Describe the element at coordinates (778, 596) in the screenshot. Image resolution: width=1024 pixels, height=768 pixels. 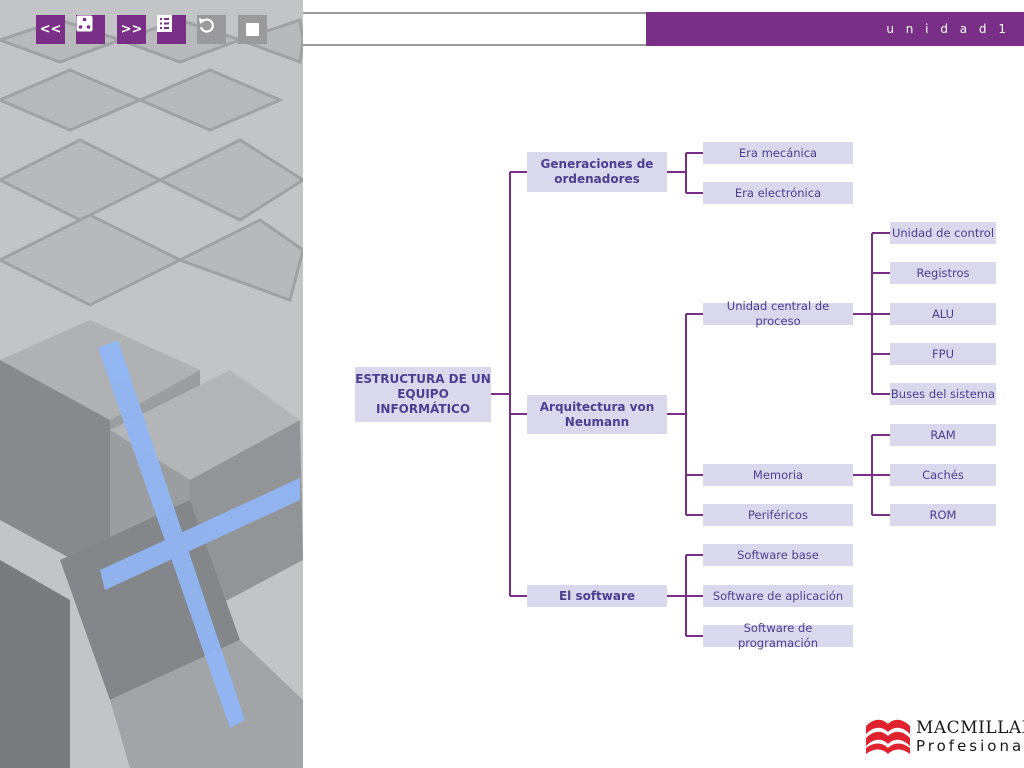
I see `node-software-aplicacion: Software de aplicación` at that location.